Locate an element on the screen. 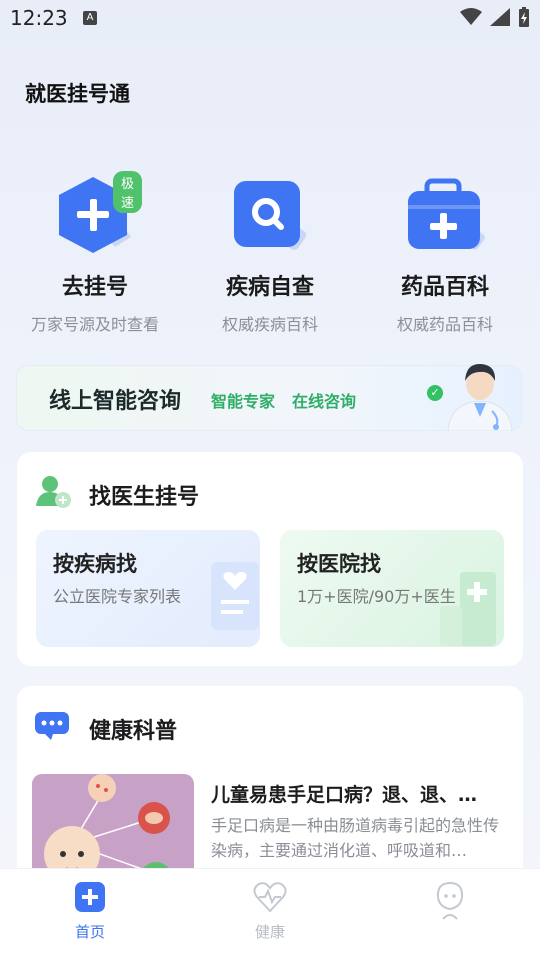 The width and height of the screenshot is (540, 961). speed-badge: 极速 is located at coordinates (128, 192).